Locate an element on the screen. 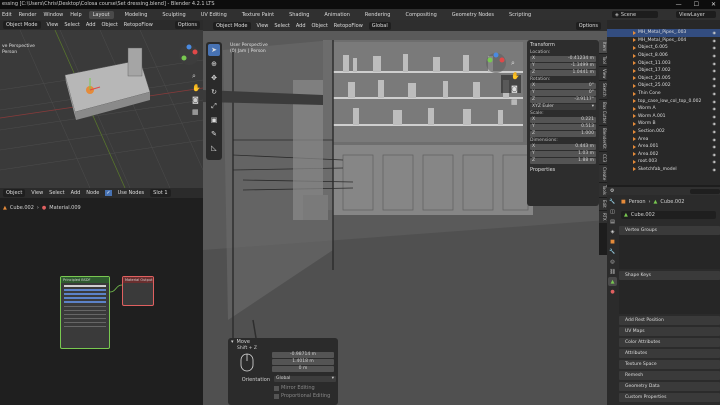 Image resolution: width=720 pixels, height=405 pixels. sidebar-tab-box-cutter: Box Cutter is located at coordinates (603, 112).